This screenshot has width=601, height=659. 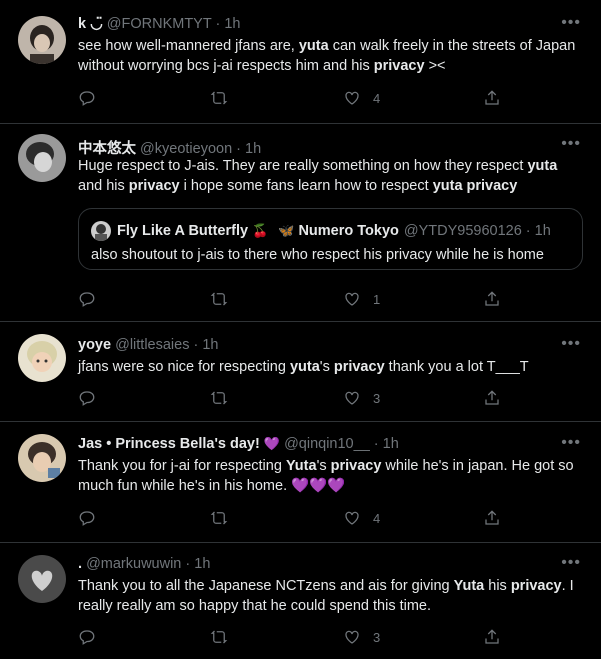 What do you see at coordinates (306, 186) in the screenshot?
I see `text-segment: i hope some fans learn how to respect` at bounding box center [306, 186].